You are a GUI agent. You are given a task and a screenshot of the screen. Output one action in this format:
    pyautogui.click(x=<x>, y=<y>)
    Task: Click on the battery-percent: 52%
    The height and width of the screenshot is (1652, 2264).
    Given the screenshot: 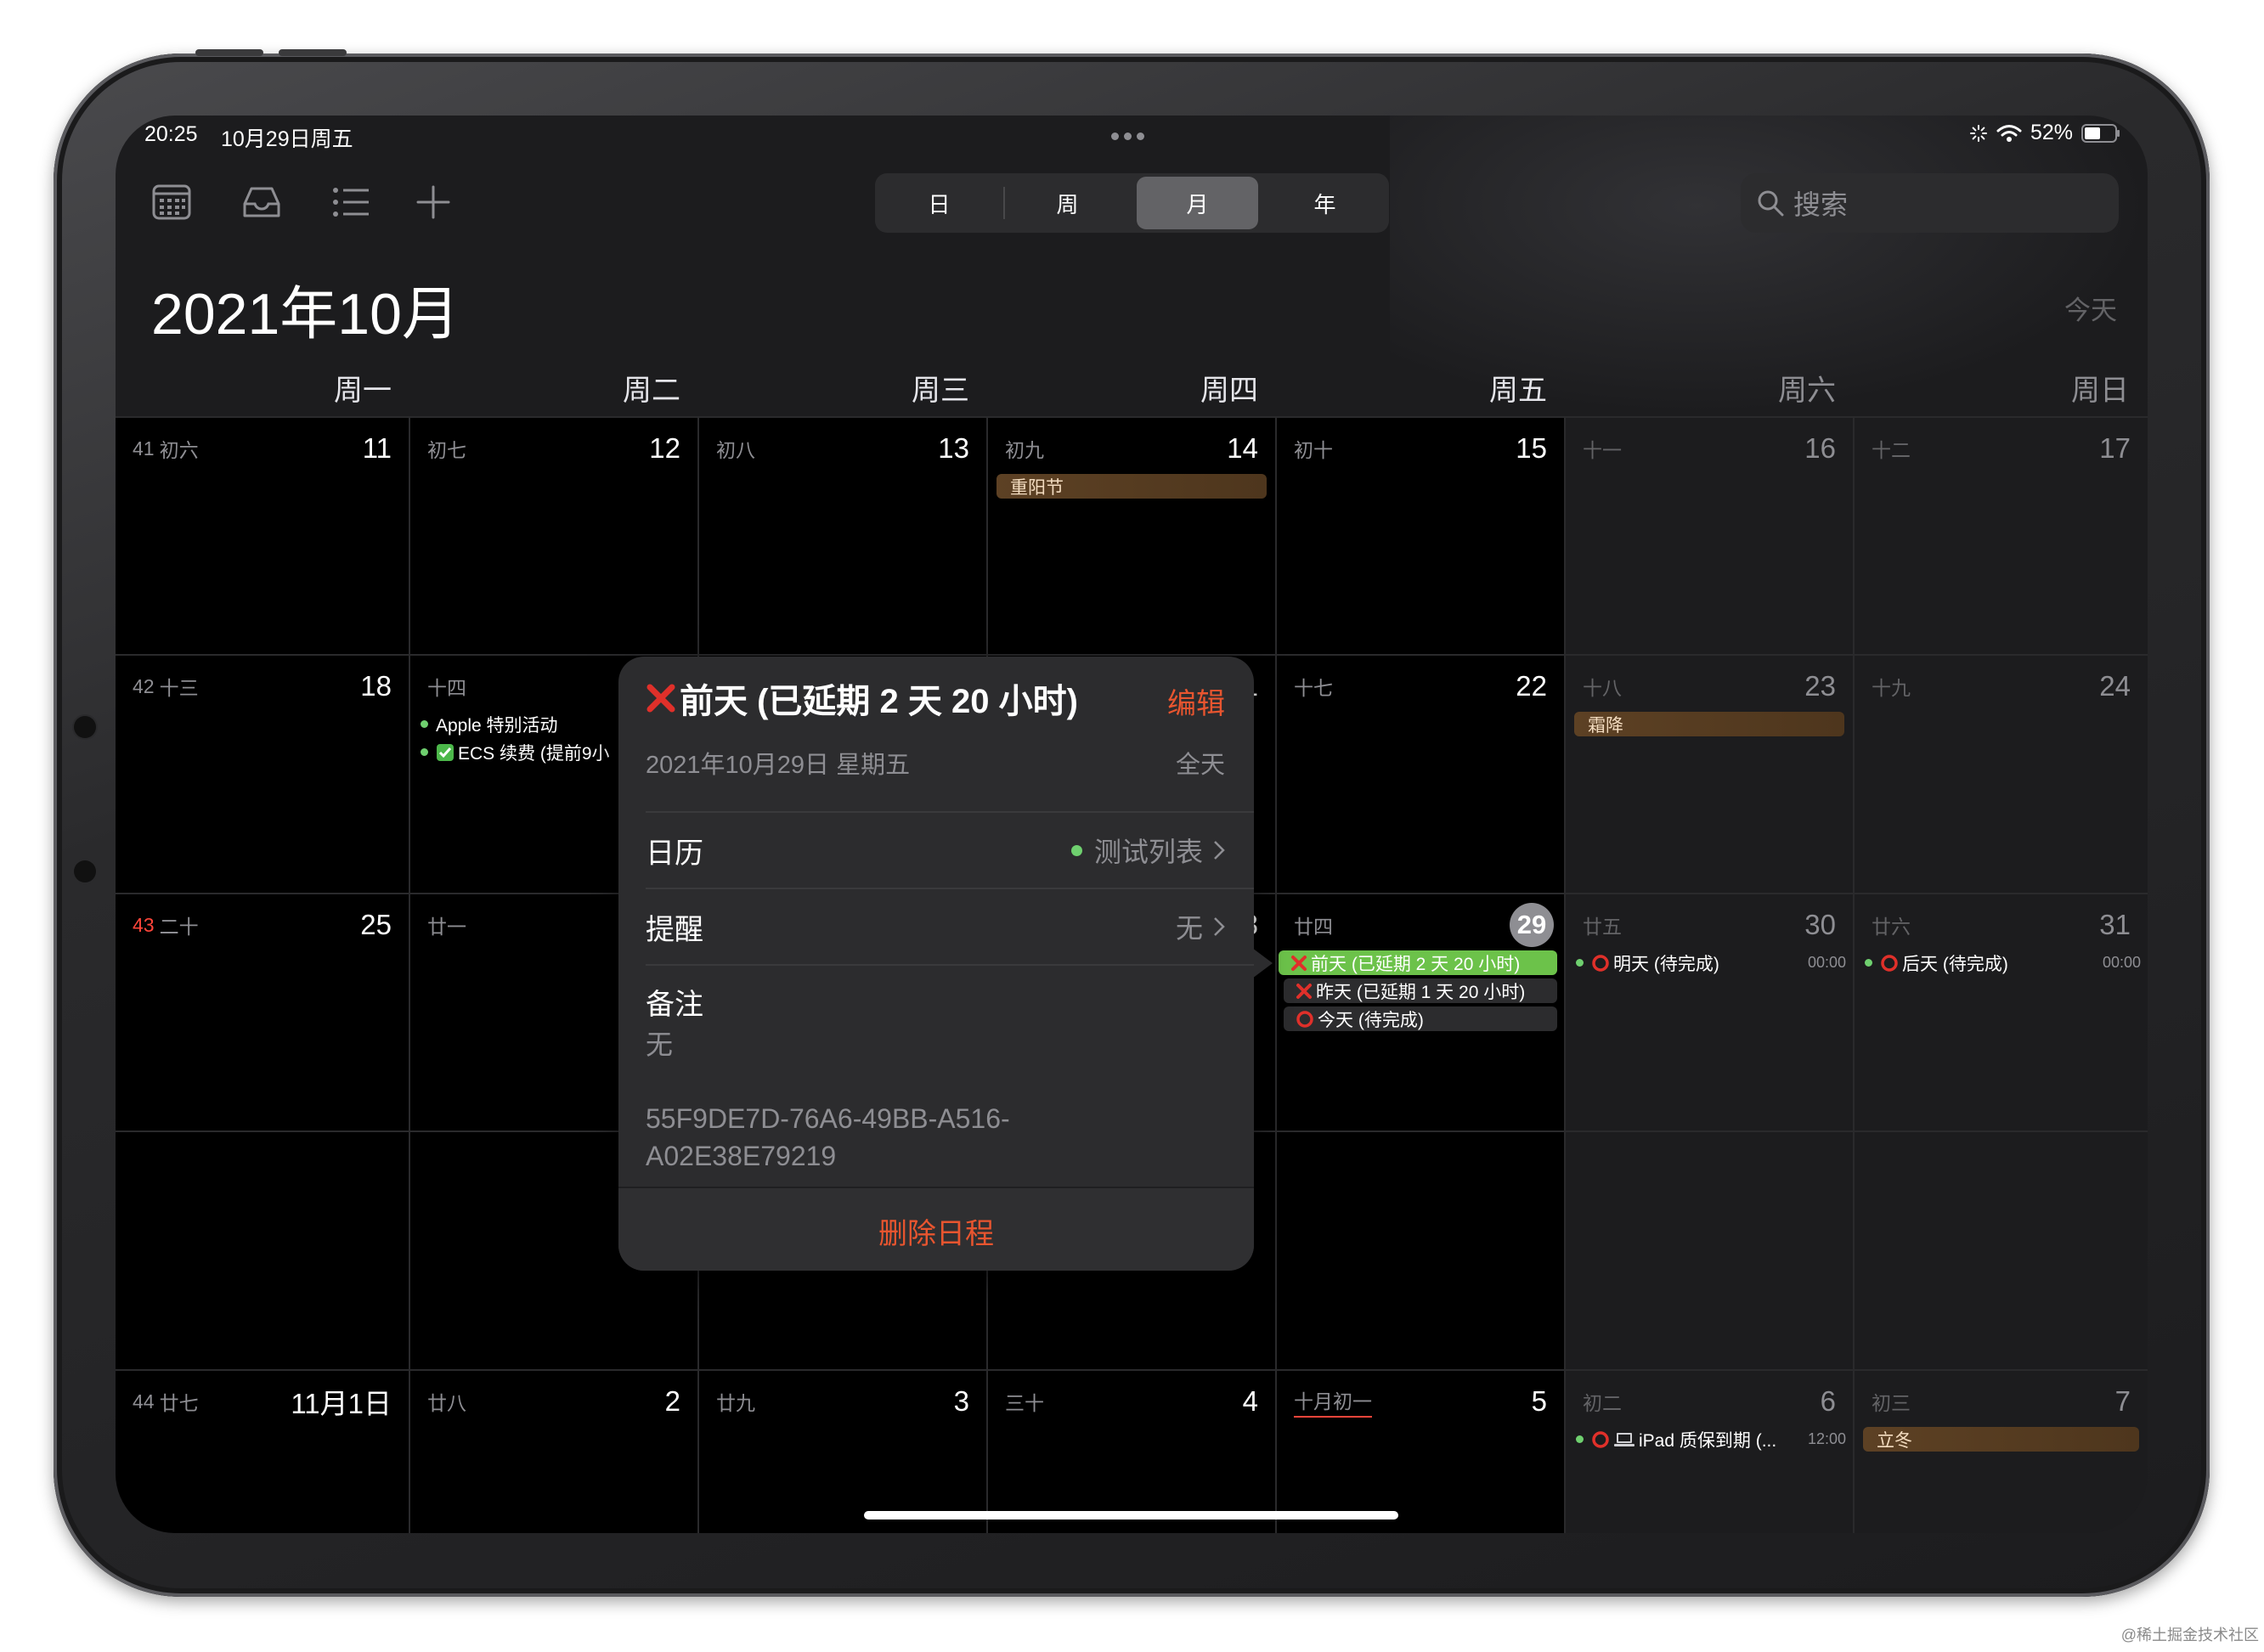 What is the action you would take?
    pyautogui.click(x=2051, y=132)
    